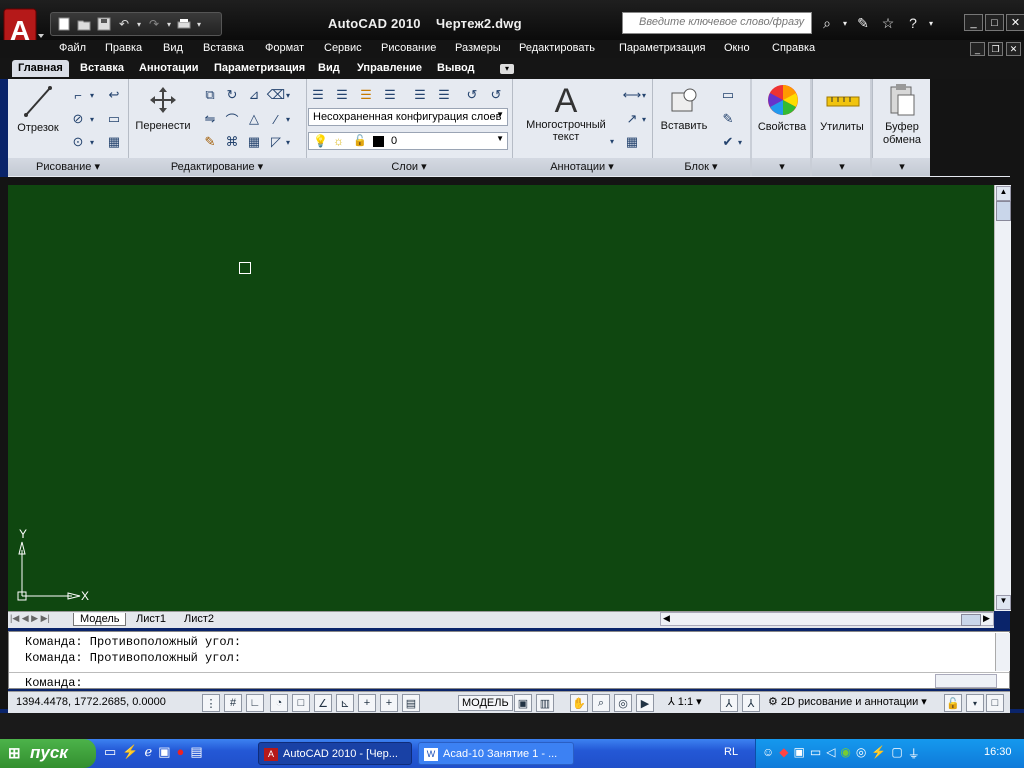 Image resolution: width=1024 pixels, height=768 pixels. Describe the element at coordinates (48, 753) in the screenshot. I see `start-button: ⊞ пуск` at that location.